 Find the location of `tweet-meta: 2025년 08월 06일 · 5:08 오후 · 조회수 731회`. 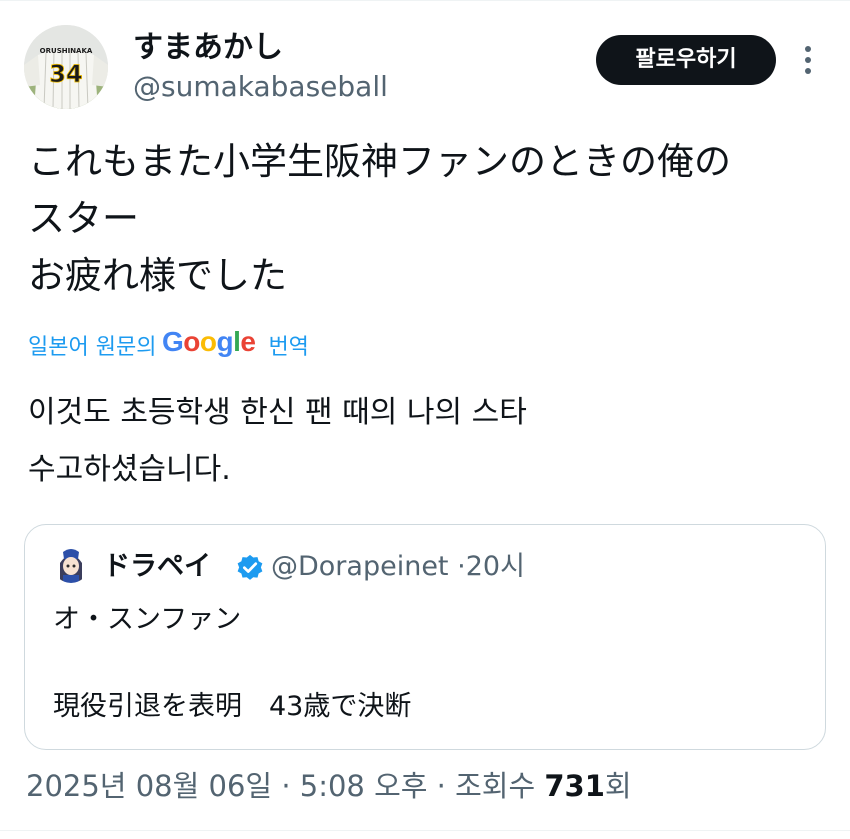

tweet-meta: 2025년 08월 06일 · 5:08 오후 · 조회수 731회 is located at coordinates (329, 786).